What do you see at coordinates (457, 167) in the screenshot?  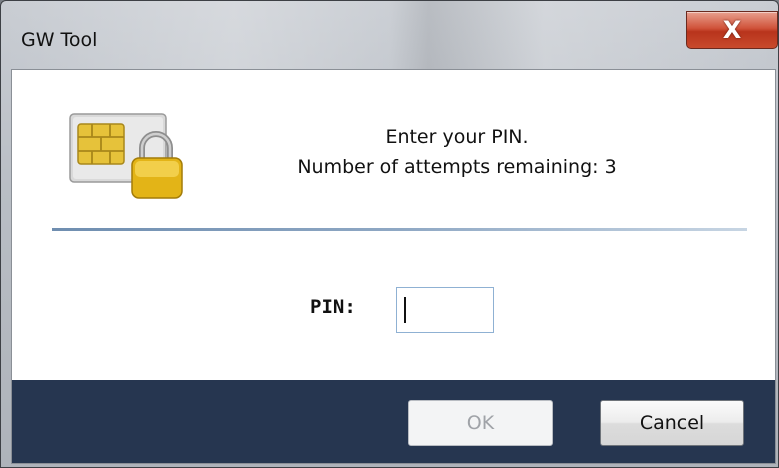 I see `attempts-remaining-text: Number of attempts remaining: 3` at bounding box center [457, 167].